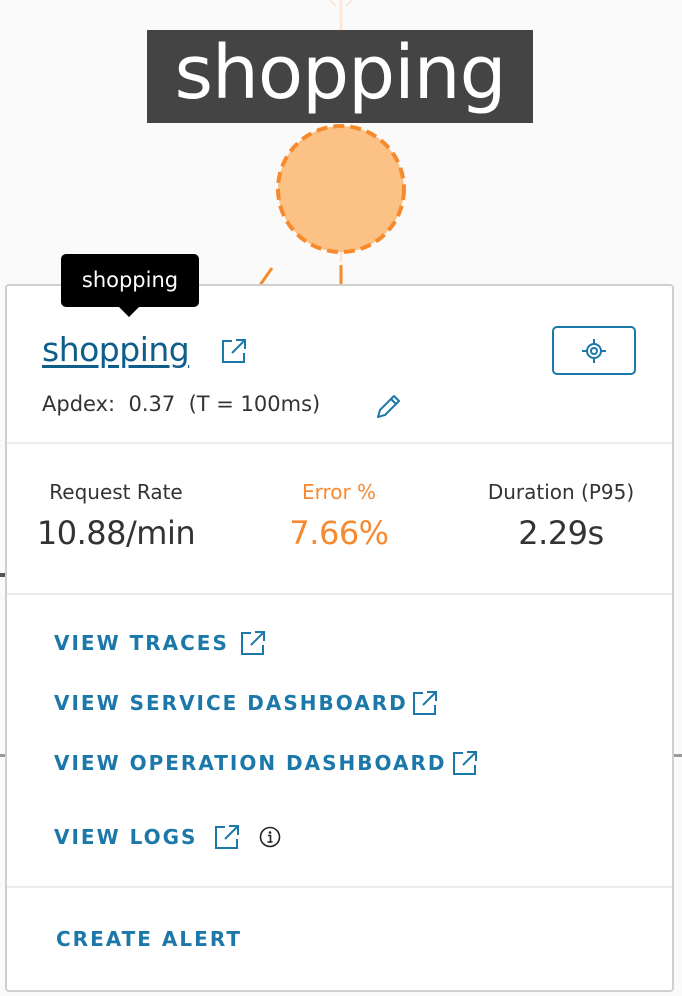  What do you see at coordinates (270, 837) in the screenshot?
I see `info-icon` at bounding box center [270, 837].